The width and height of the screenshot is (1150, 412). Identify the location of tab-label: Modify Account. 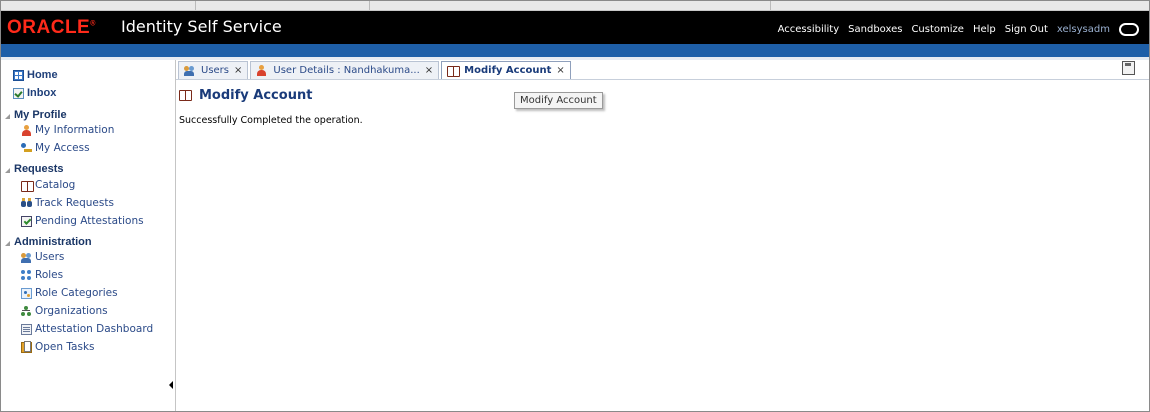
(508, 70).